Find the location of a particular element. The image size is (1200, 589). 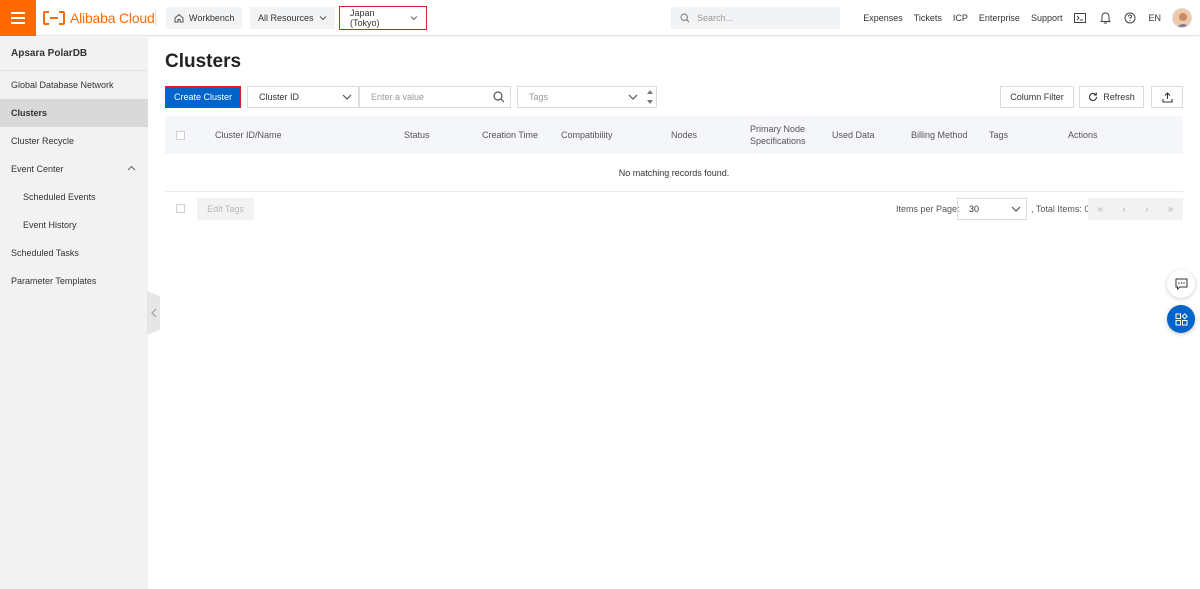

chat-icon is located at coordinates (1181, 284).